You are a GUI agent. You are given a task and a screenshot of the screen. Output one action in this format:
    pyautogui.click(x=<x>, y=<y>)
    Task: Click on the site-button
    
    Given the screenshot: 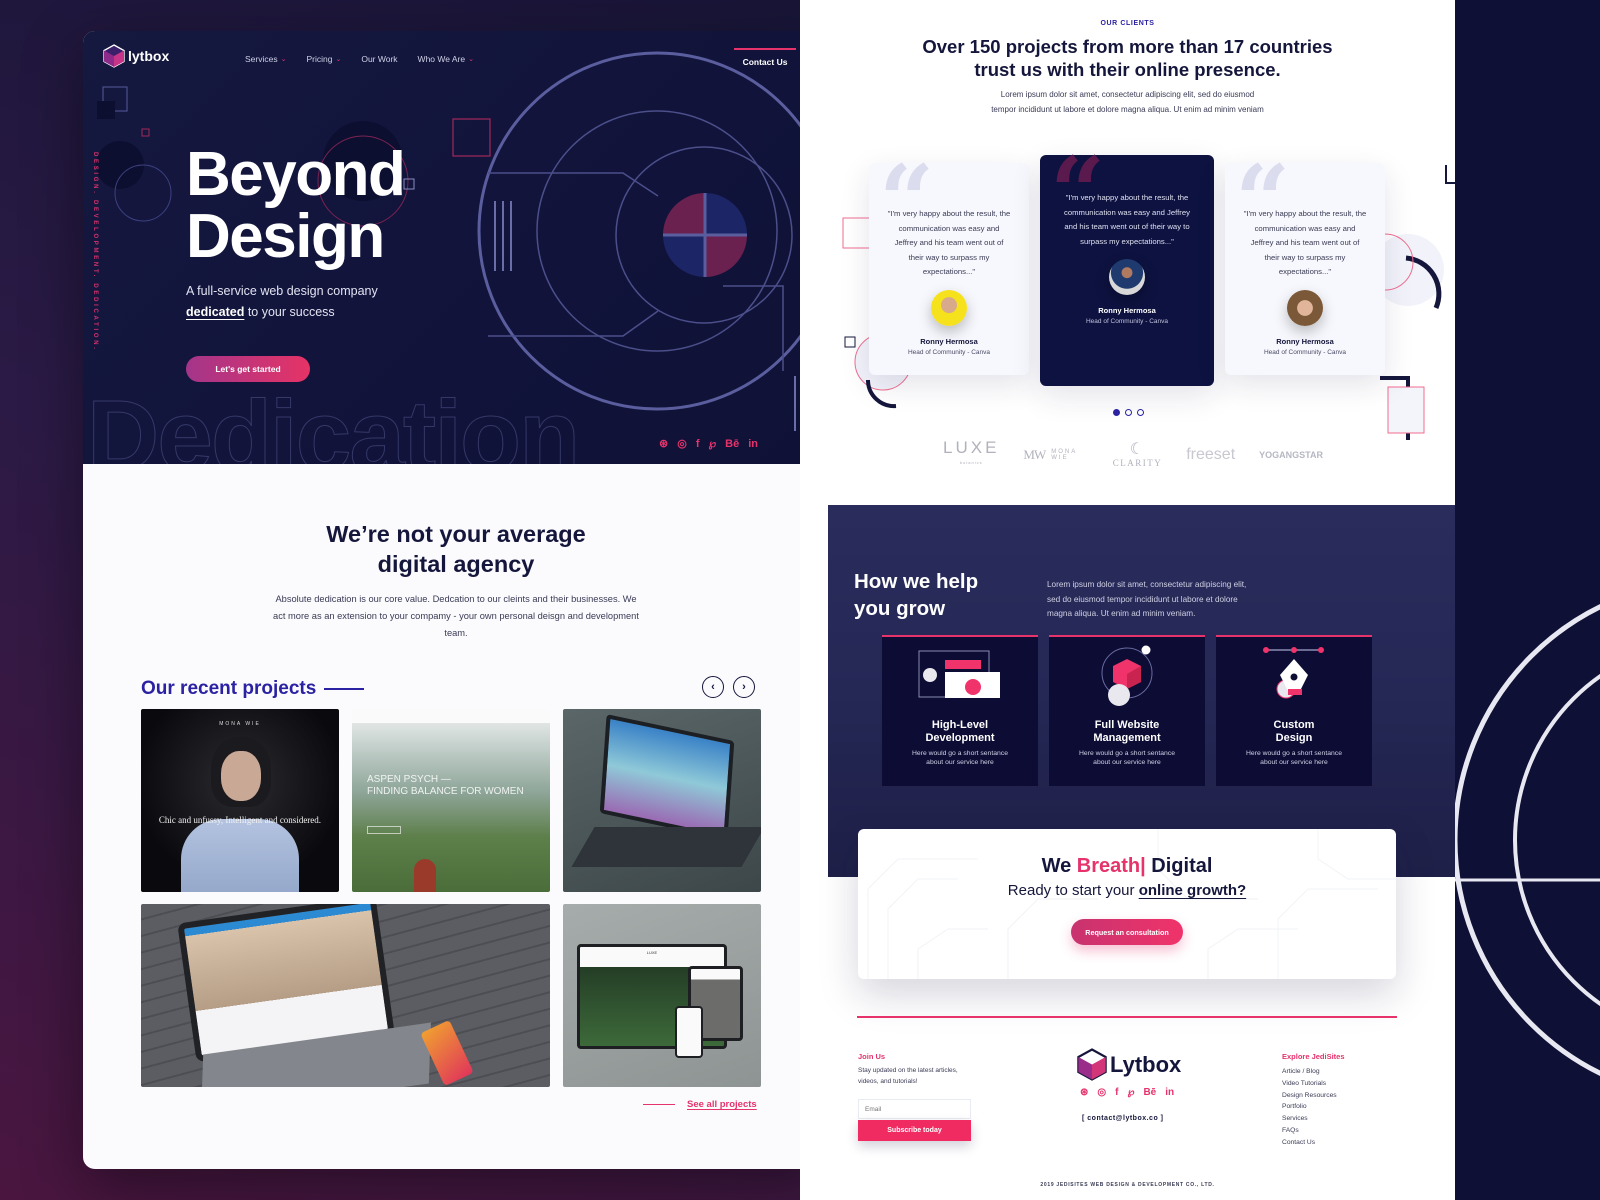 What is the action you would take?
    pyautogui.click(x=384, y=830)
    